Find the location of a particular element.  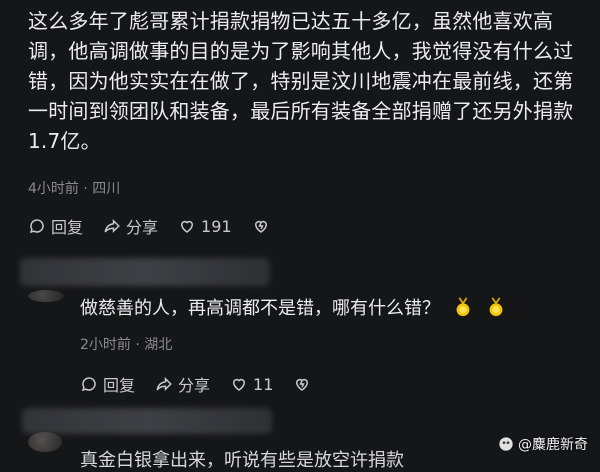

comment-1-actions: 回复 分享 191 is located at coordinates (149, 226).